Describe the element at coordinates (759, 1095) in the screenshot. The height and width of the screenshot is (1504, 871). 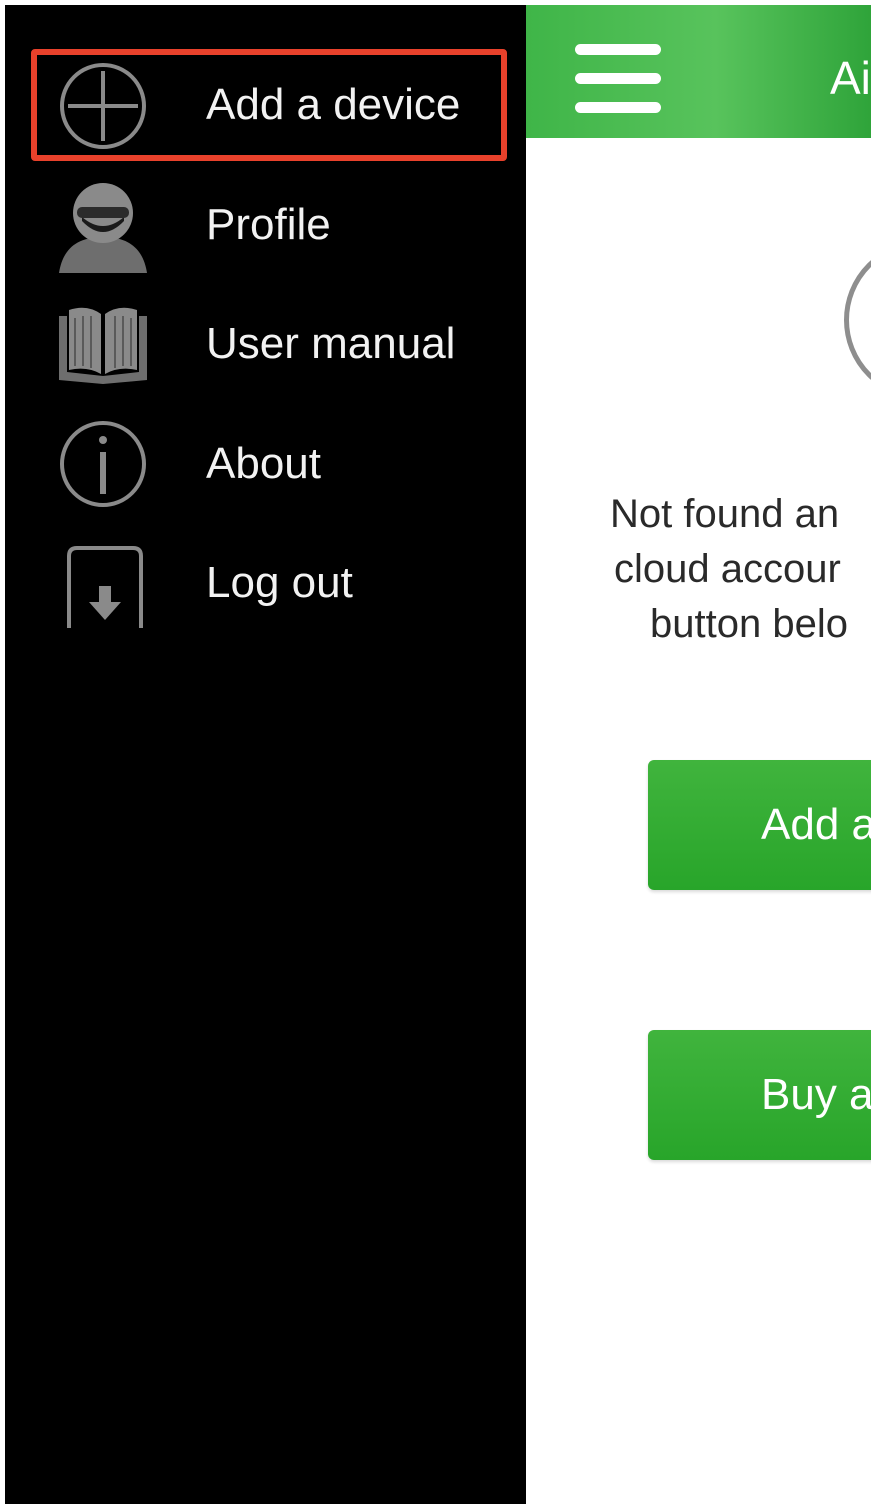
I see `buy-device-button: Buy a` at that location.